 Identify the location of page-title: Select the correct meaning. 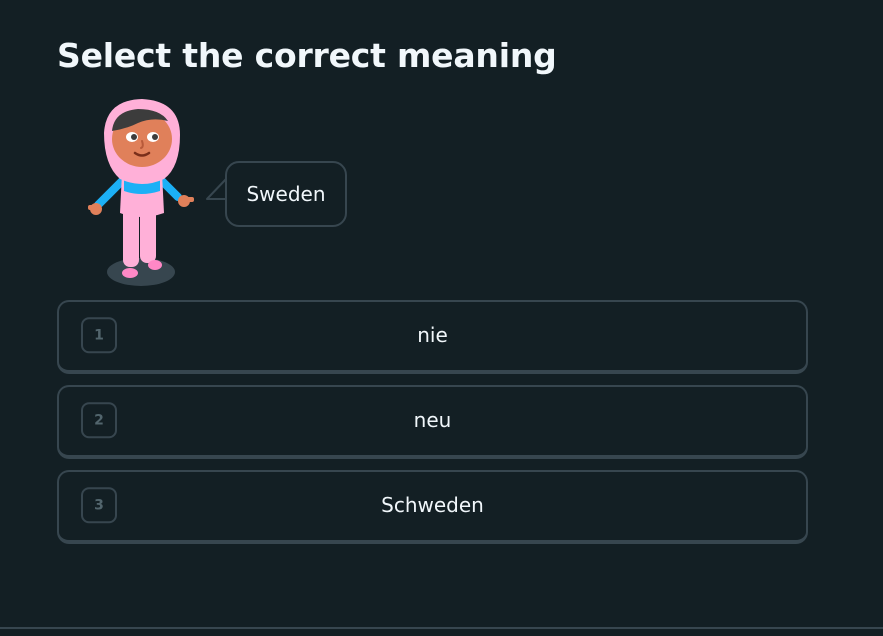
(307, 55).